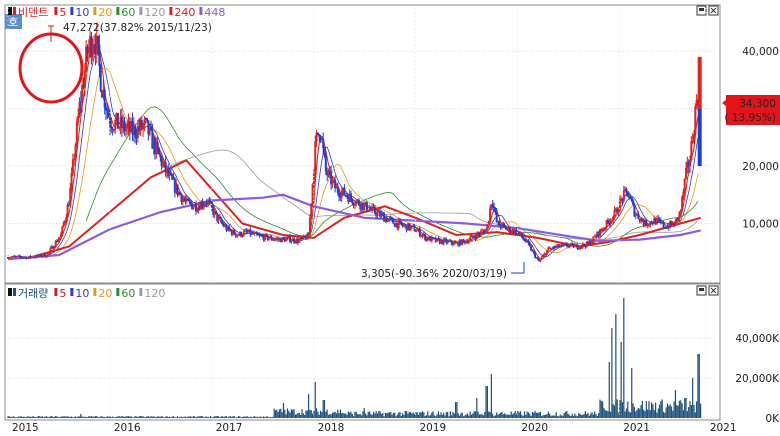 The width and height of the screenshot is (780, 436). What do you see at coordinates (701, 290) in the screenshot?
I see `maximize-volume-panel-icon` at bounding box center [701, 290].